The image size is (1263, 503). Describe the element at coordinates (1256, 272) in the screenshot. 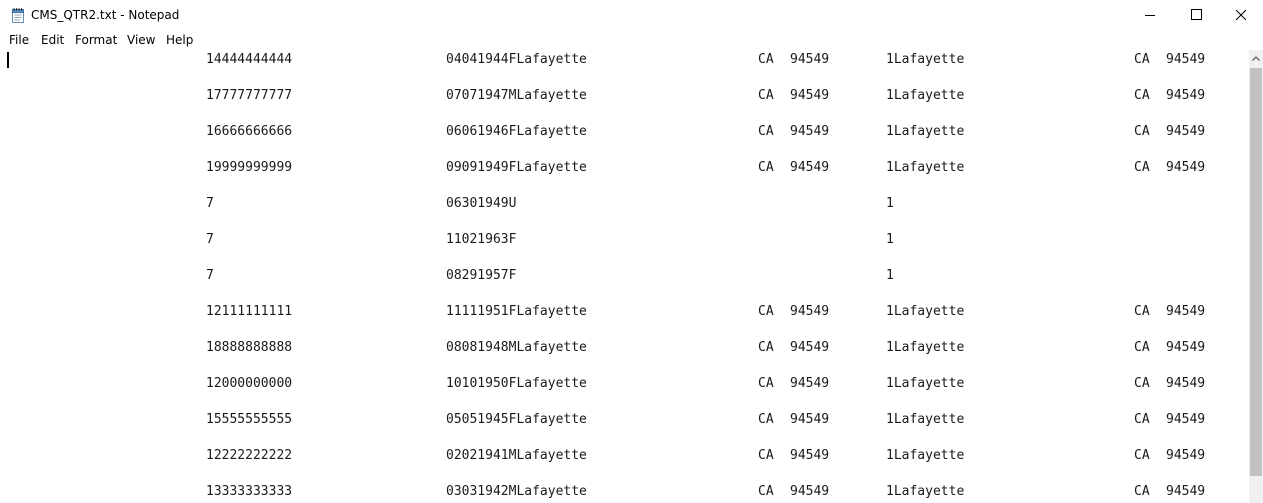

I see `scroll-thumb` at that location.